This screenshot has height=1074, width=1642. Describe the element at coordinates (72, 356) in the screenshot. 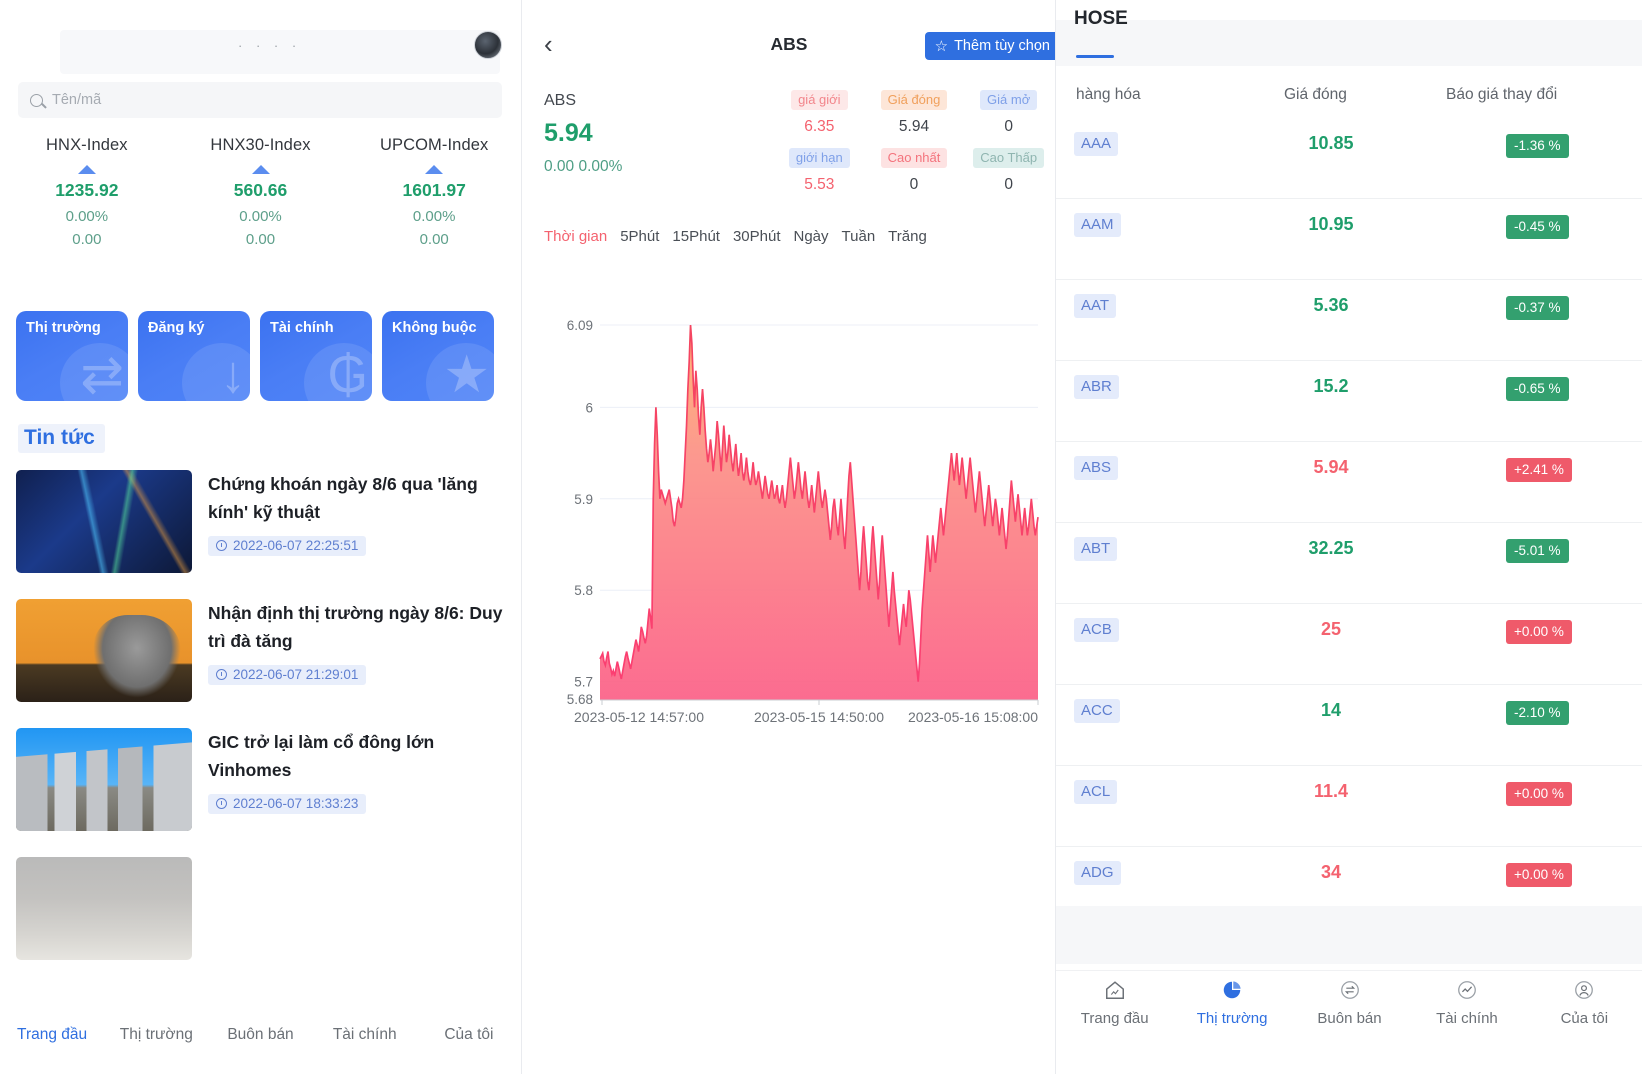

I see `tile-market: Thị trường ⇄` at that location.